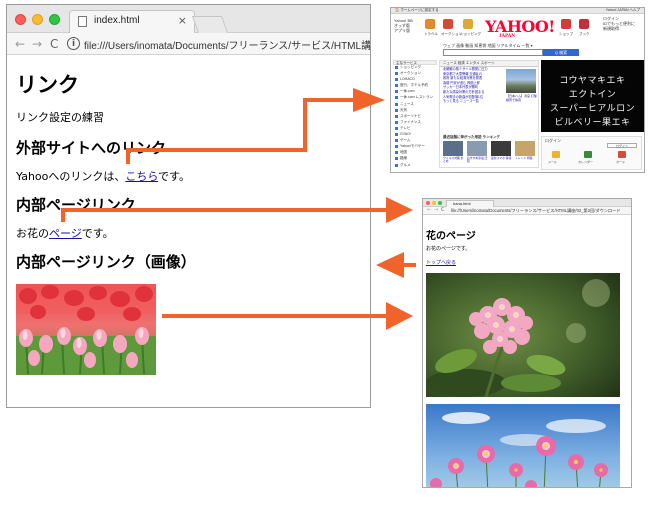 The height and width of the screenshot is (505, 650). What do you see at coordinates (210, 24) in the screenshot?
I see `new-tab-button` at bounding box center [210, 24].